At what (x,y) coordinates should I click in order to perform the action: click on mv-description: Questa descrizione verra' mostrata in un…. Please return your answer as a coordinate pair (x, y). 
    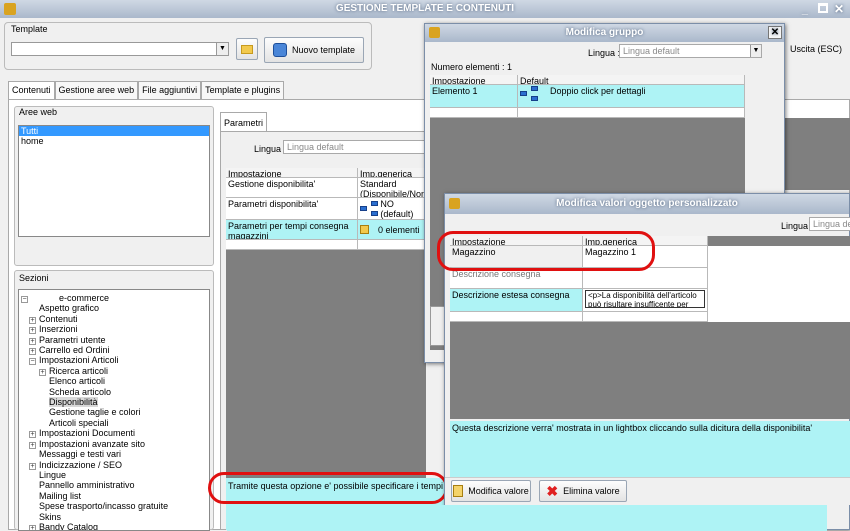
    Looking at the image, I should click on (650, 449).